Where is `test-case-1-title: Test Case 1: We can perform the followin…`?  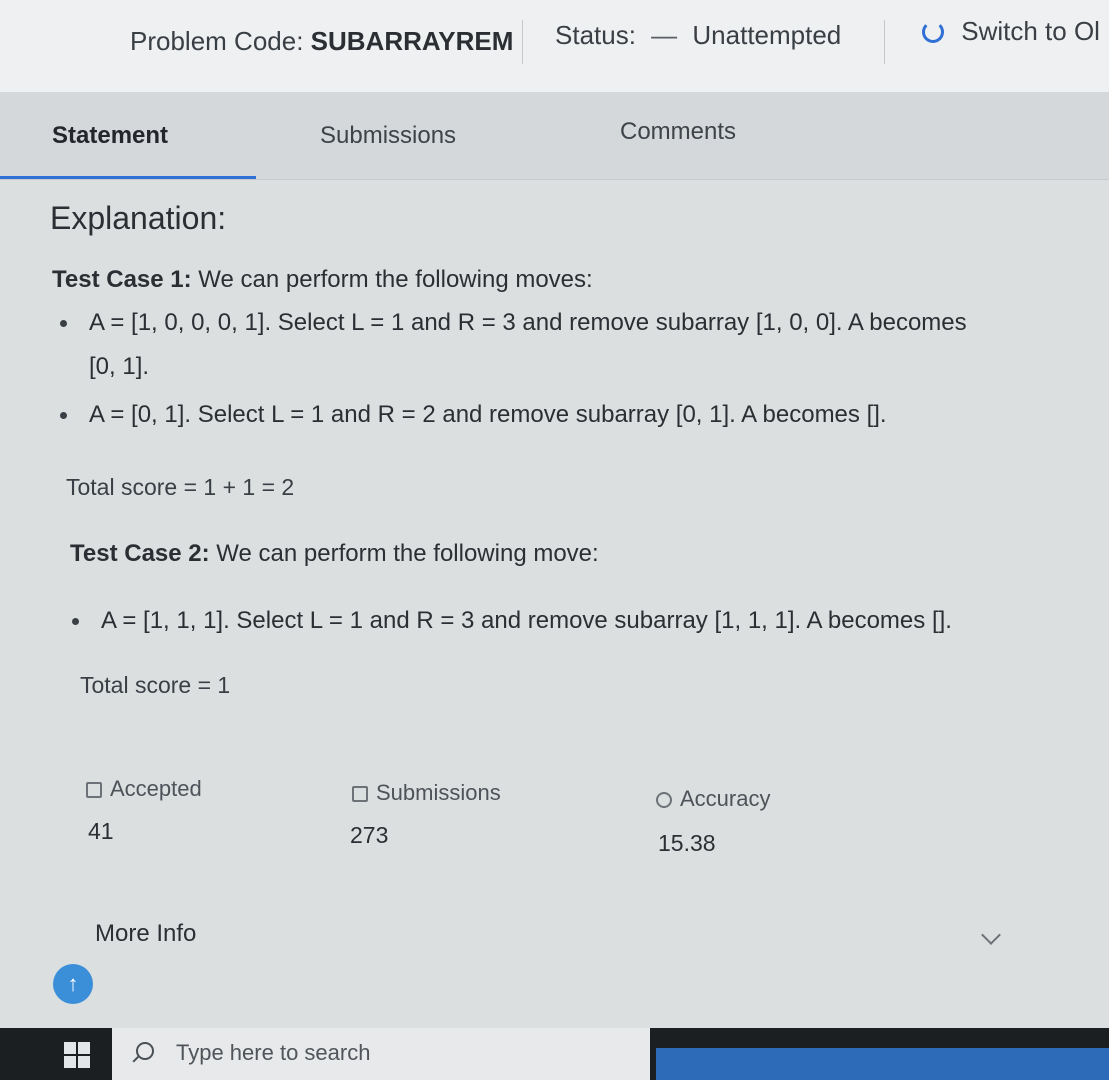 test-case-1-title: Test Case 1: We can perform the followin… is located at coordinates (322, 280).